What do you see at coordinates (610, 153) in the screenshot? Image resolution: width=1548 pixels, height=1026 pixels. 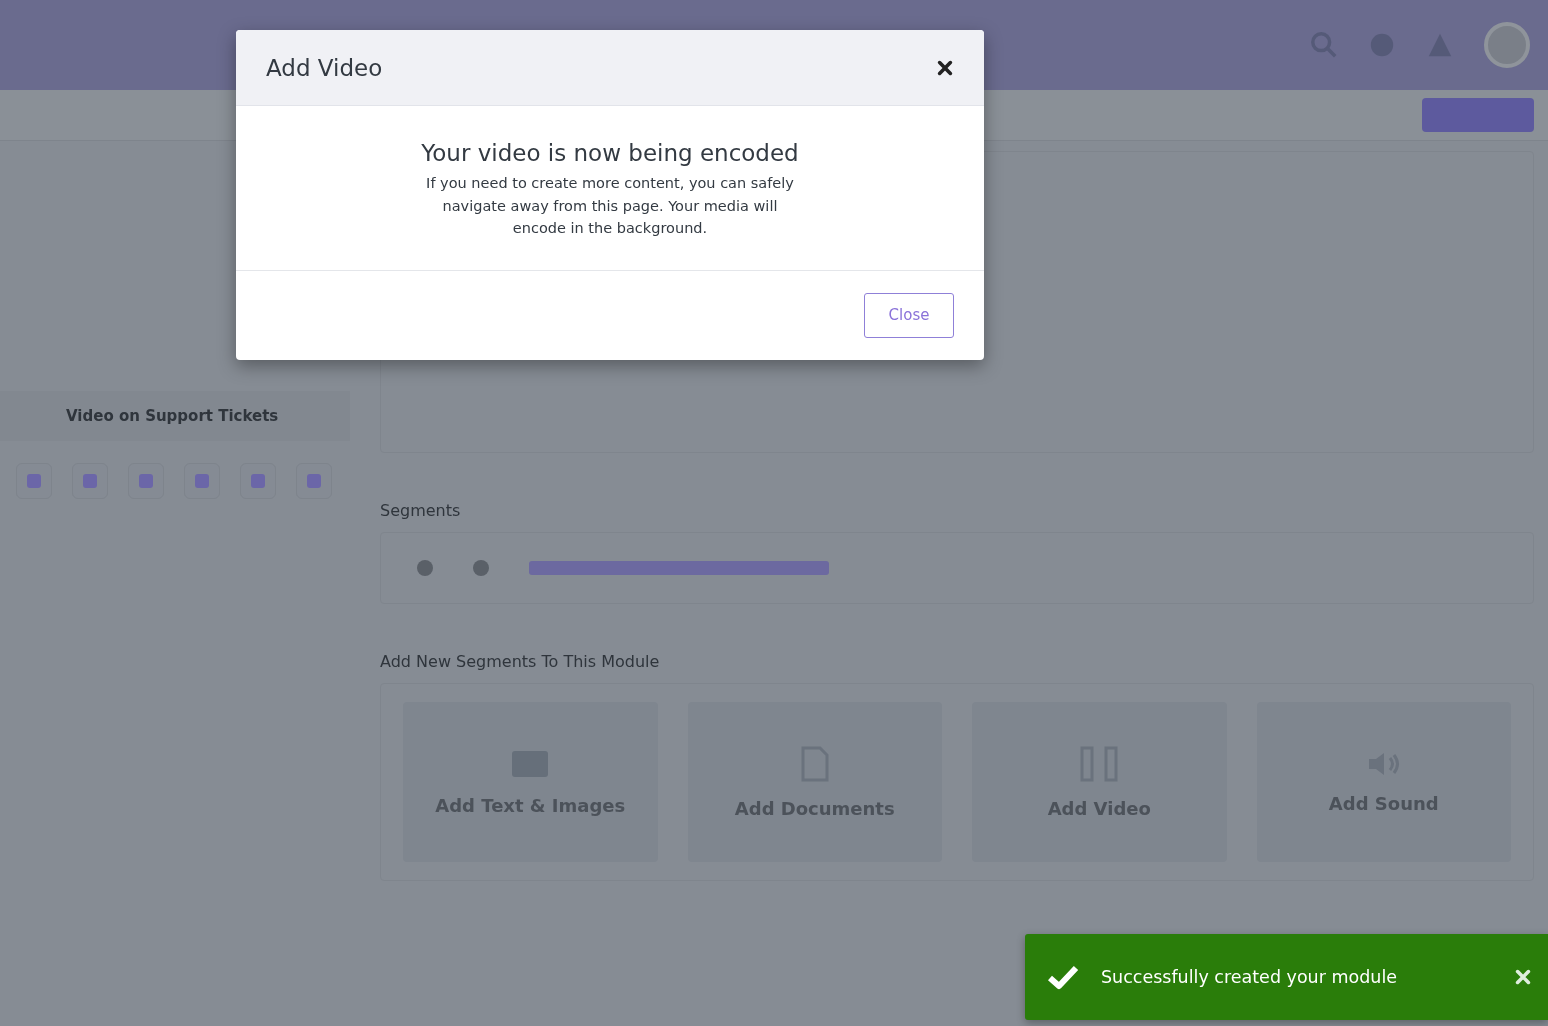 I see `modal-heading: Your video is now being encoded` at bounding box center [610, 153].